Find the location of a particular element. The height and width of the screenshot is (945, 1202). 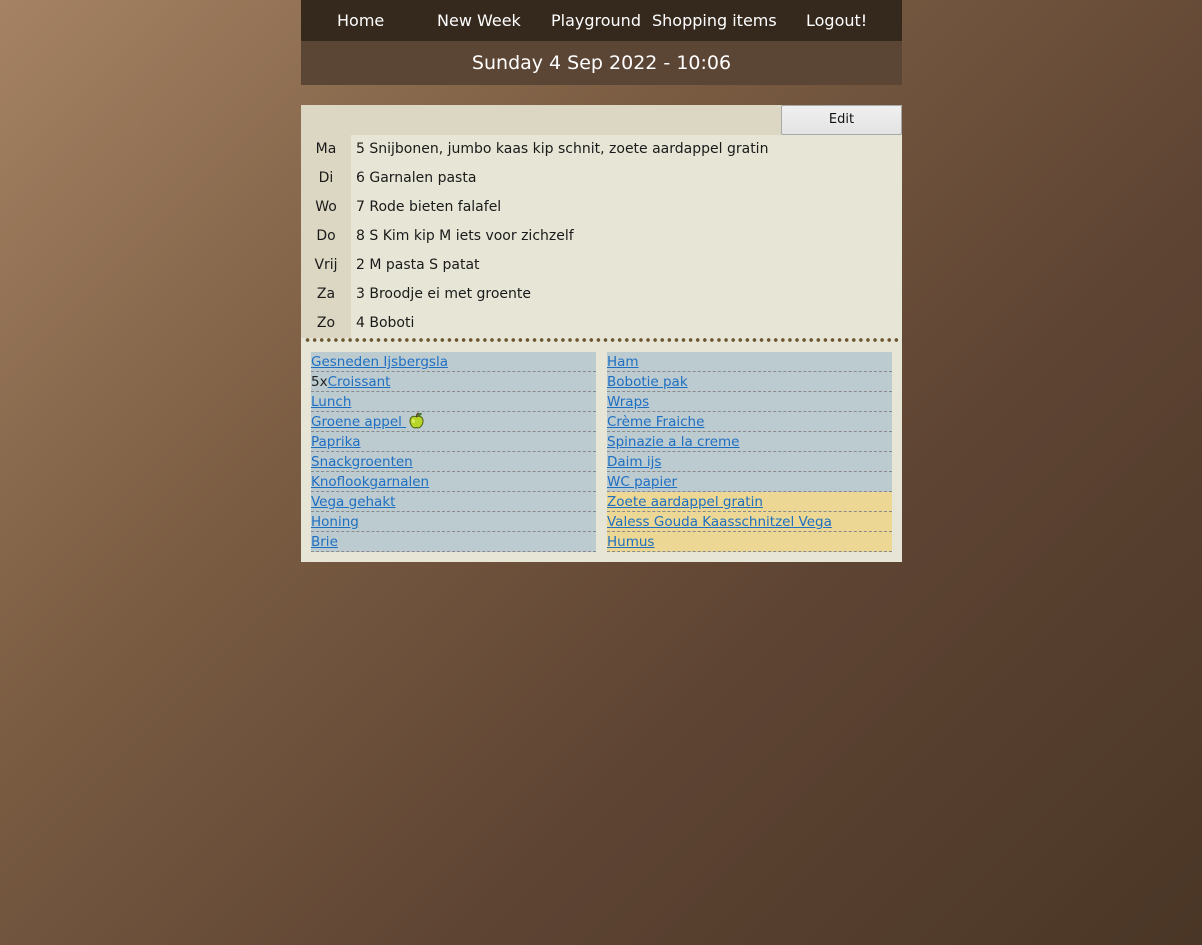

shopping-item-link: Snackgroenten is located at coordinates (362, 462).